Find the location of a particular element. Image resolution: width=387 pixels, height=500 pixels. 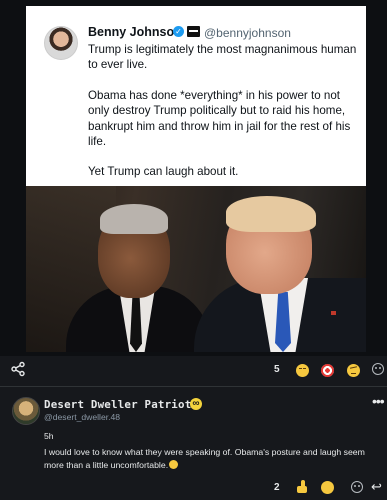

tweet-author-avatar is located at coordinates (61, 43).